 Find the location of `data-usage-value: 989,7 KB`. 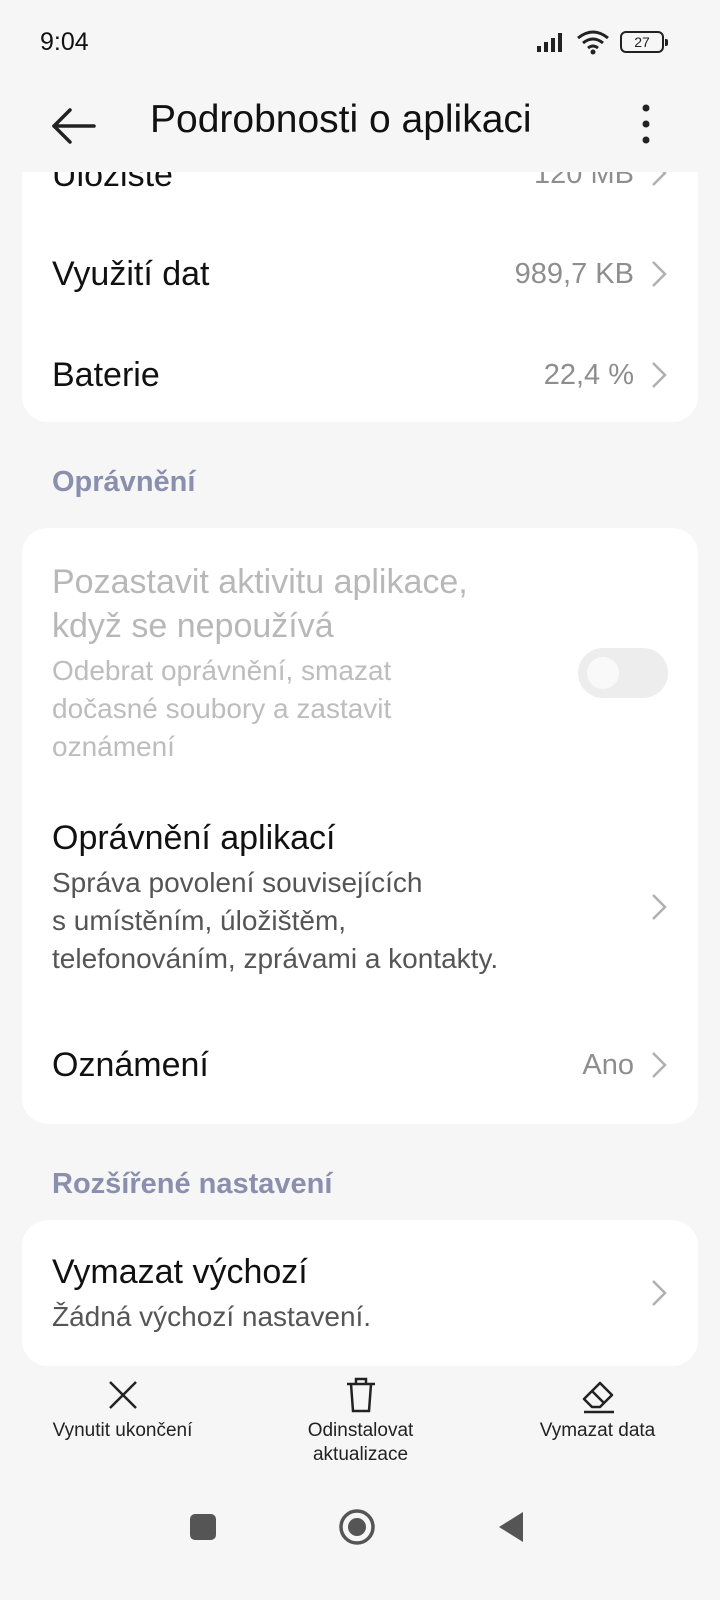

data-usage-value: 989,7 KB is located at coordinates (574, 274).